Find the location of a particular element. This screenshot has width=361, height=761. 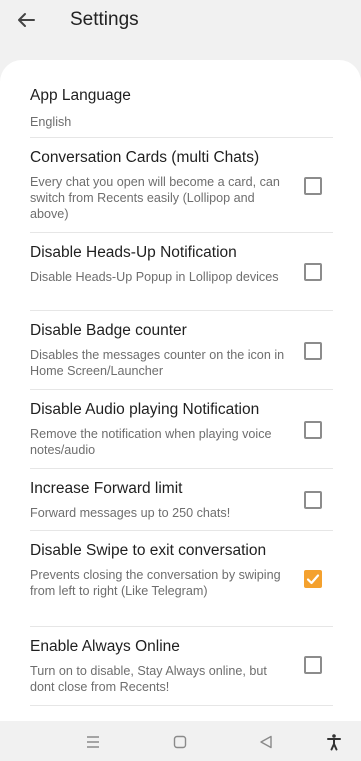

disable-audio-notification-checkbox is located at coordinates (313, 430).